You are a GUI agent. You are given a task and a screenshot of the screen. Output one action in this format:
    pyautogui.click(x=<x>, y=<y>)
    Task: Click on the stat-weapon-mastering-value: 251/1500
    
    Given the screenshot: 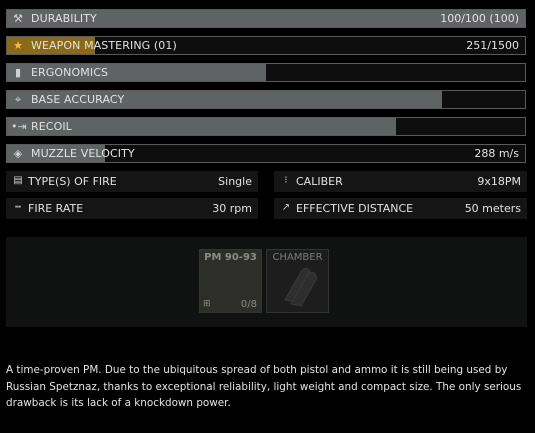 What is the action you would take?
    pyautogui.click(x=492, y=45)
    